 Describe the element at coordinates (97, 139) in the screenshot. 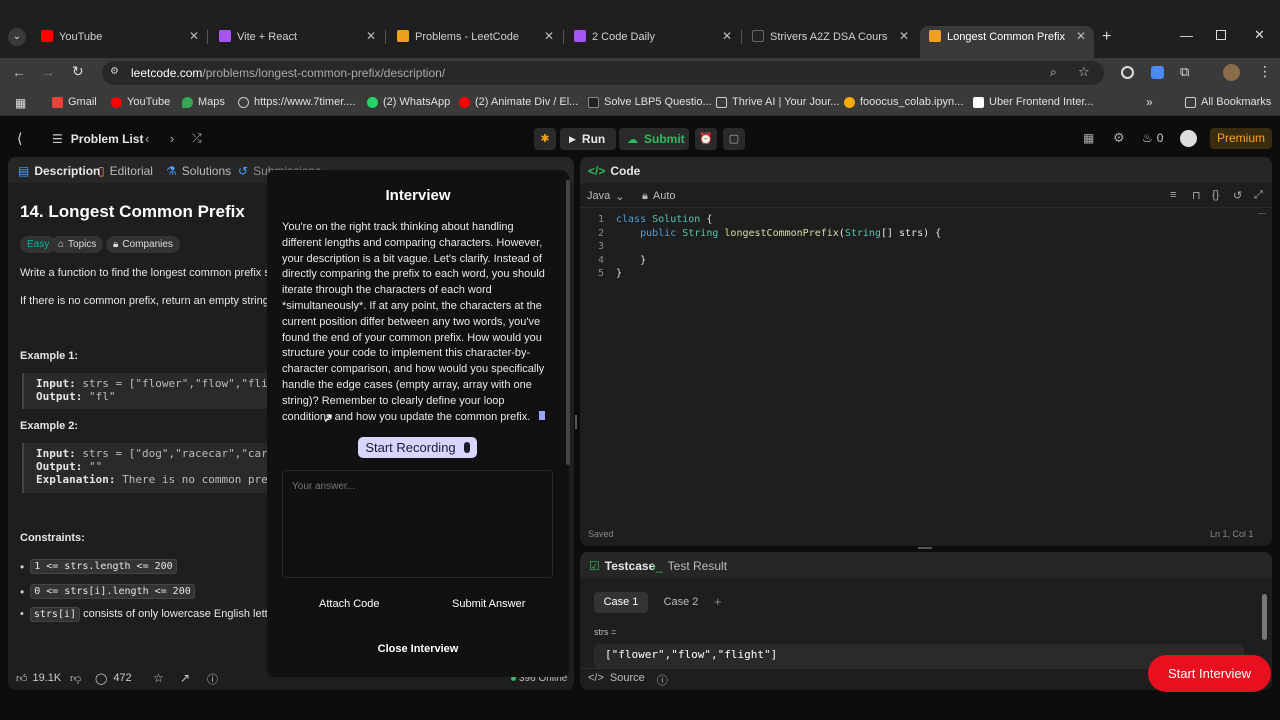

I see `problem-list-button: ☰ Problem List` at that location.